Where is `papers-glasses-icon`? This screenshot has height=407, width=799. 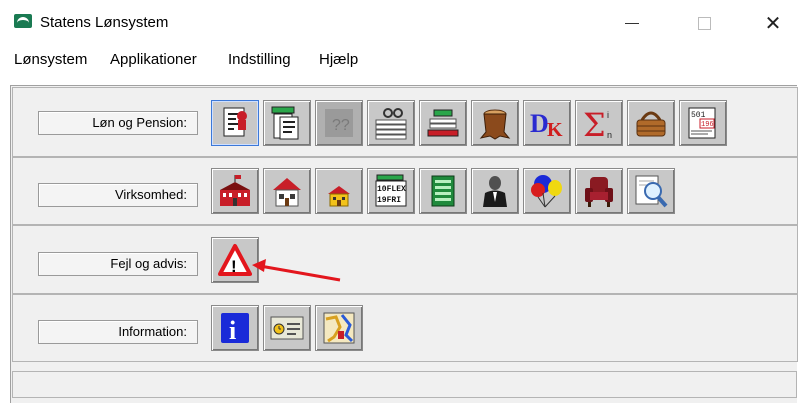
papers-glasses-icon is located at coordinates (391, 124).